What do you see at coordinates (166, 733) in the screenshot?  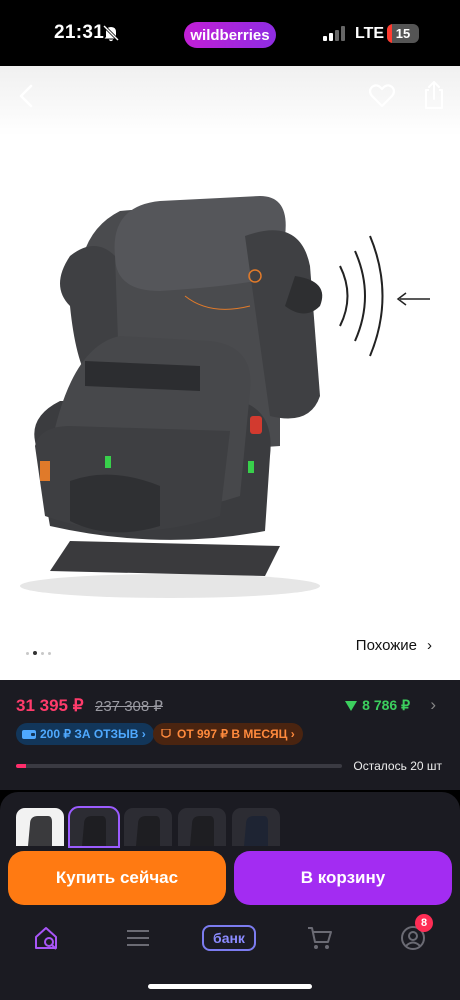 I see `shield-icon` at bounding box center [166, 733].